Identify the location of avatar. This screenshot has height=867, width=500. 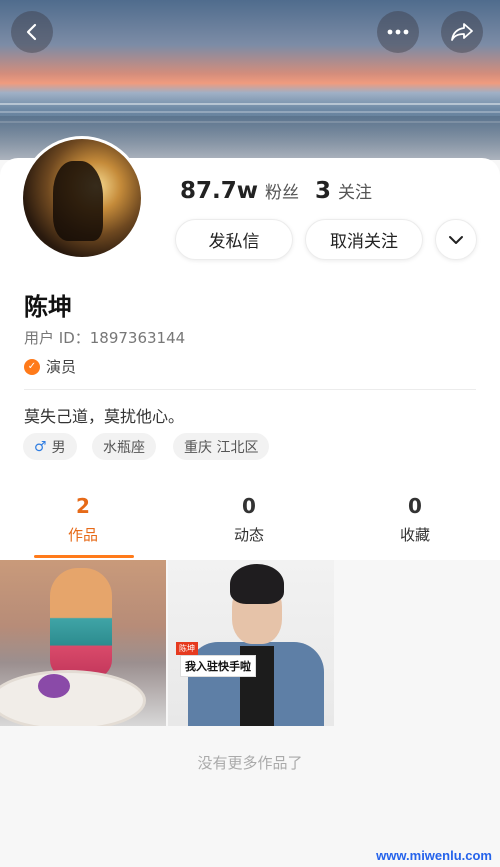
(82, 198).